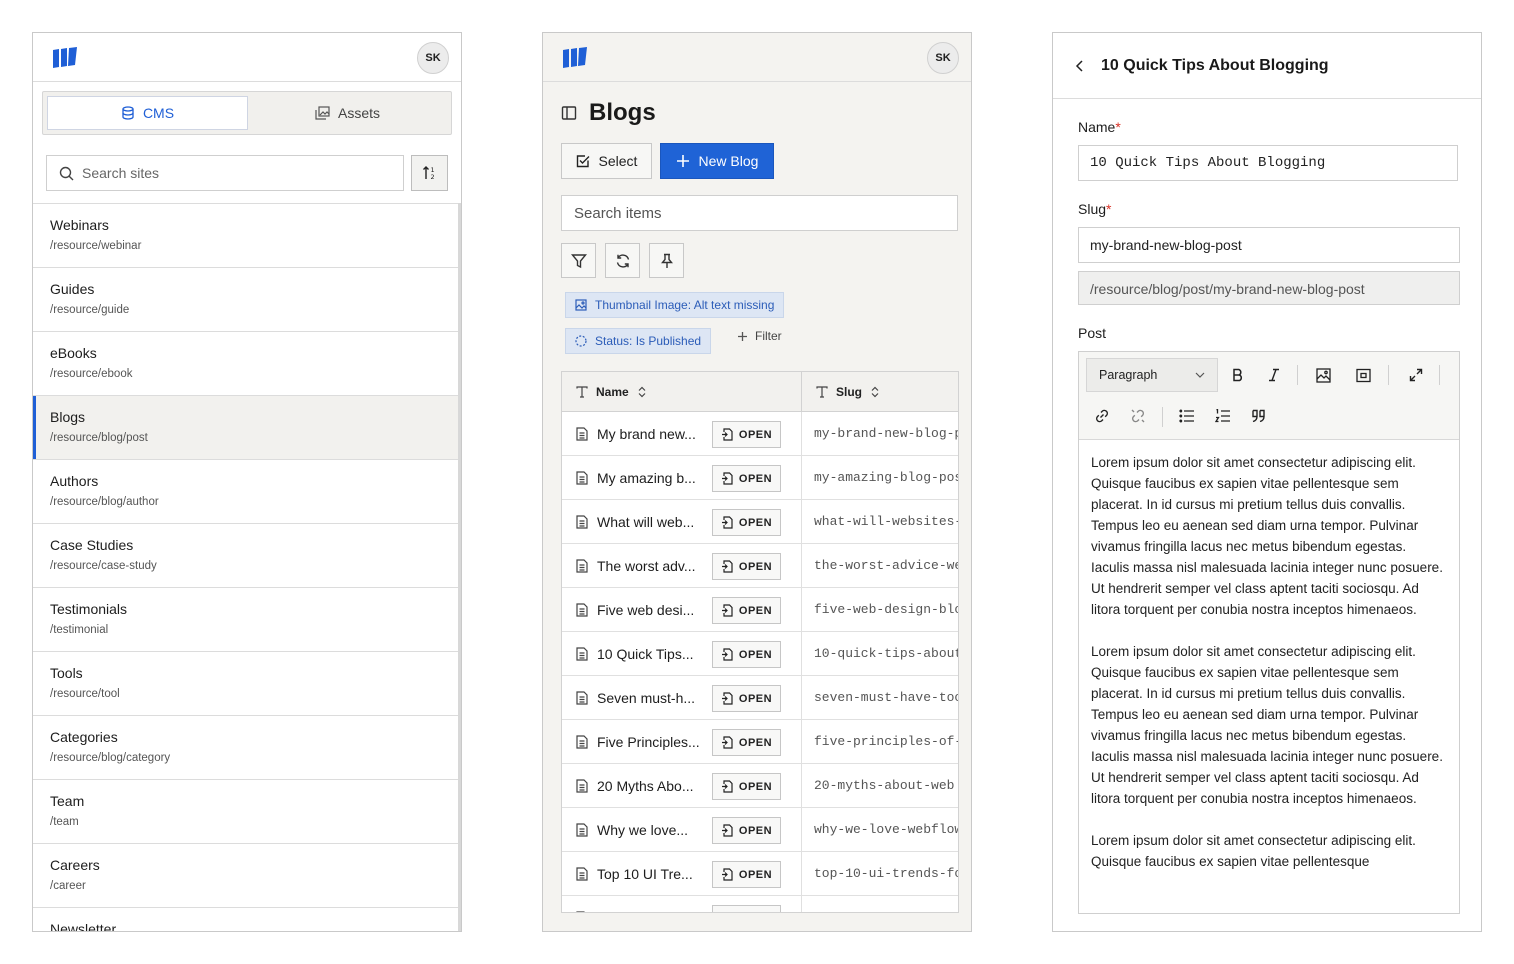 The image size is (1514, 964). I want to click on filter-chip-alt-text: Thumbnail Image: Alt text missing, so click(675, 305).